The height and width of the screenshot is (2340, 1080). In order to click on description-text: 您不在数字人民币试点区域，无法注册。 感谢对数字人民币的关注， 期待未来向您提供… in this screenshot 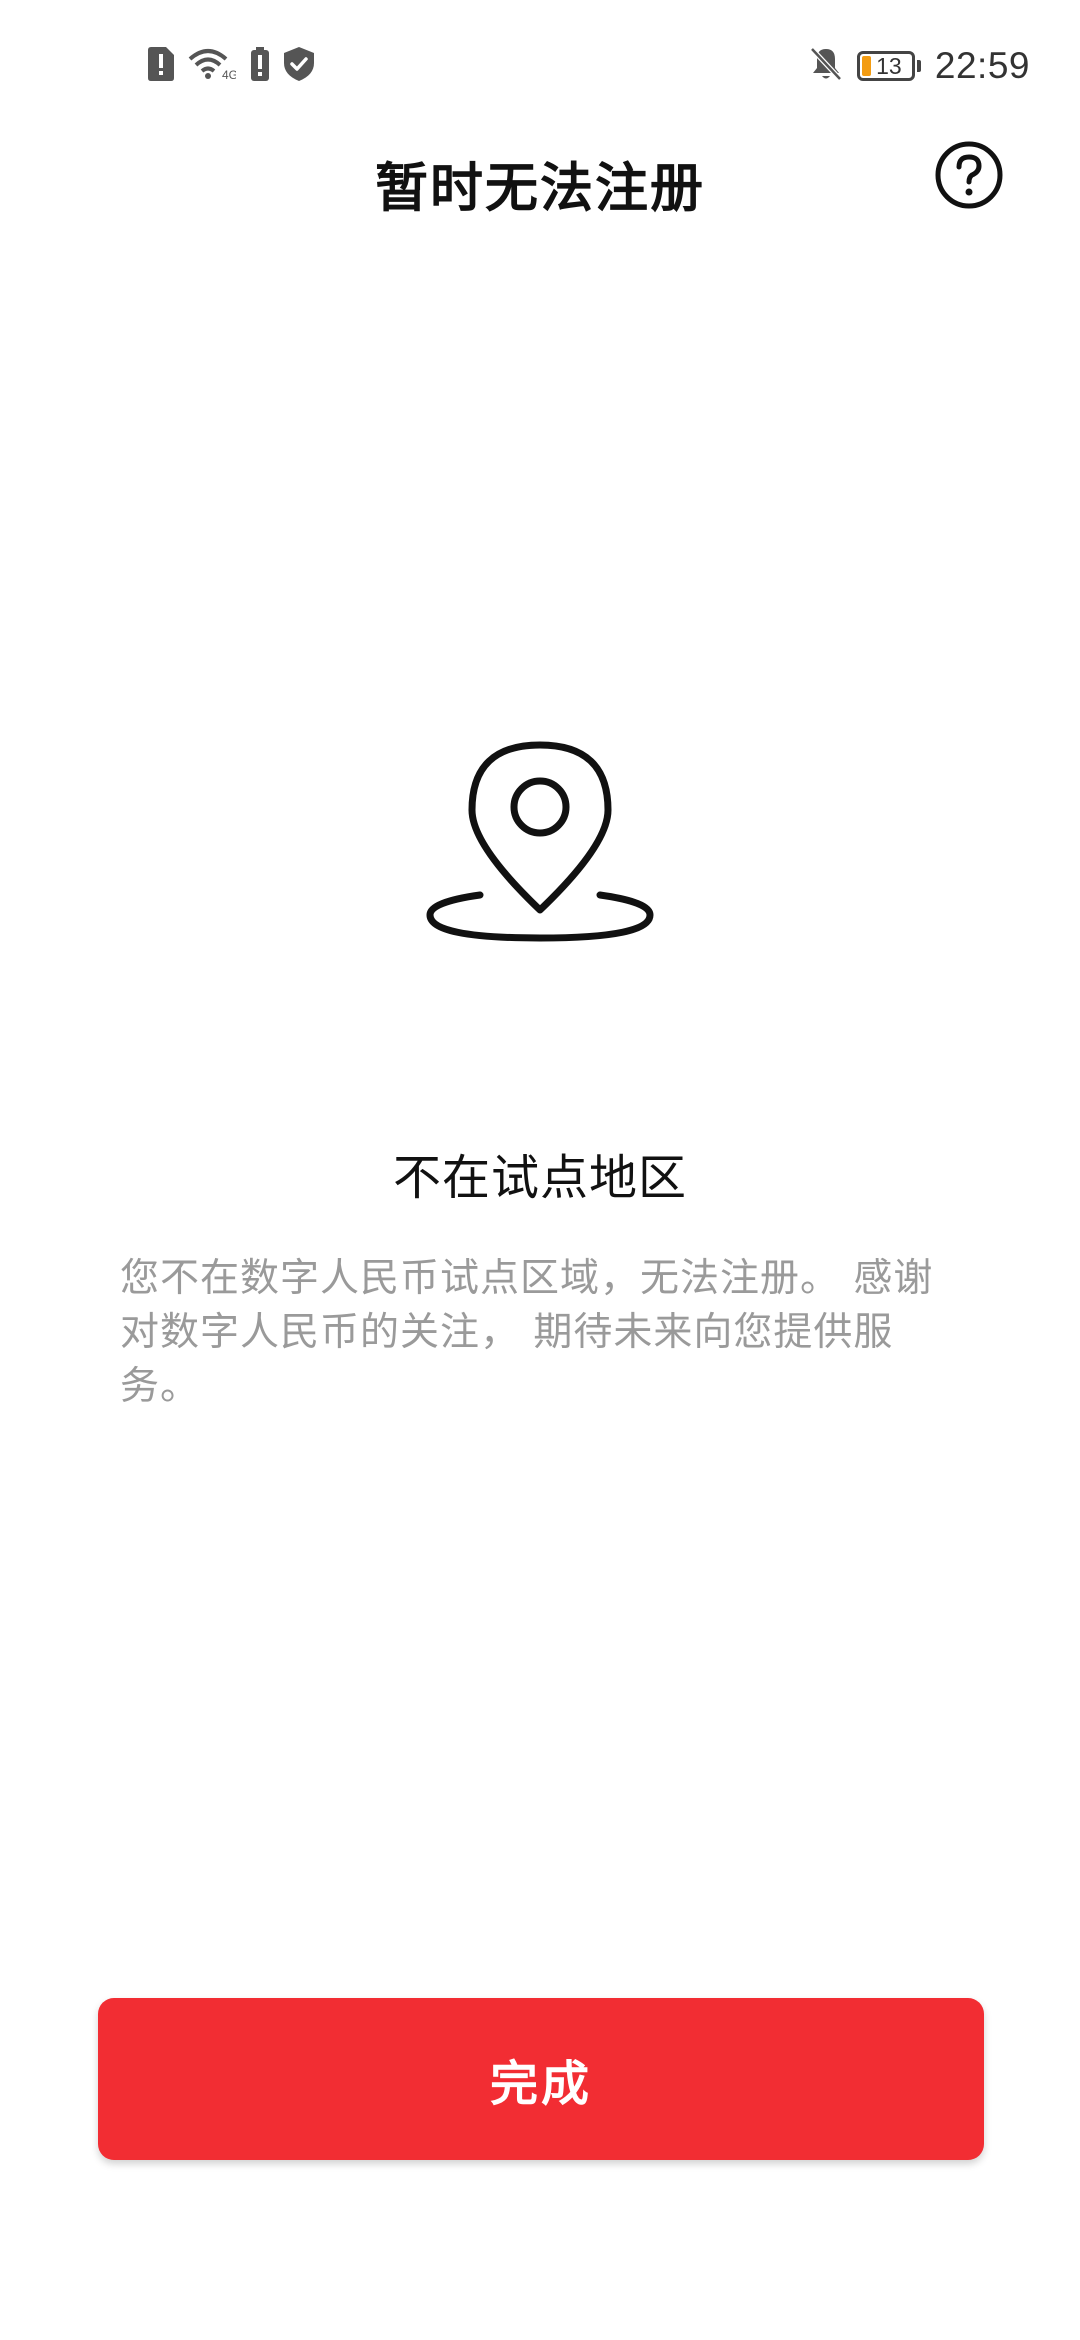, I will do `click(527, 1332)`.